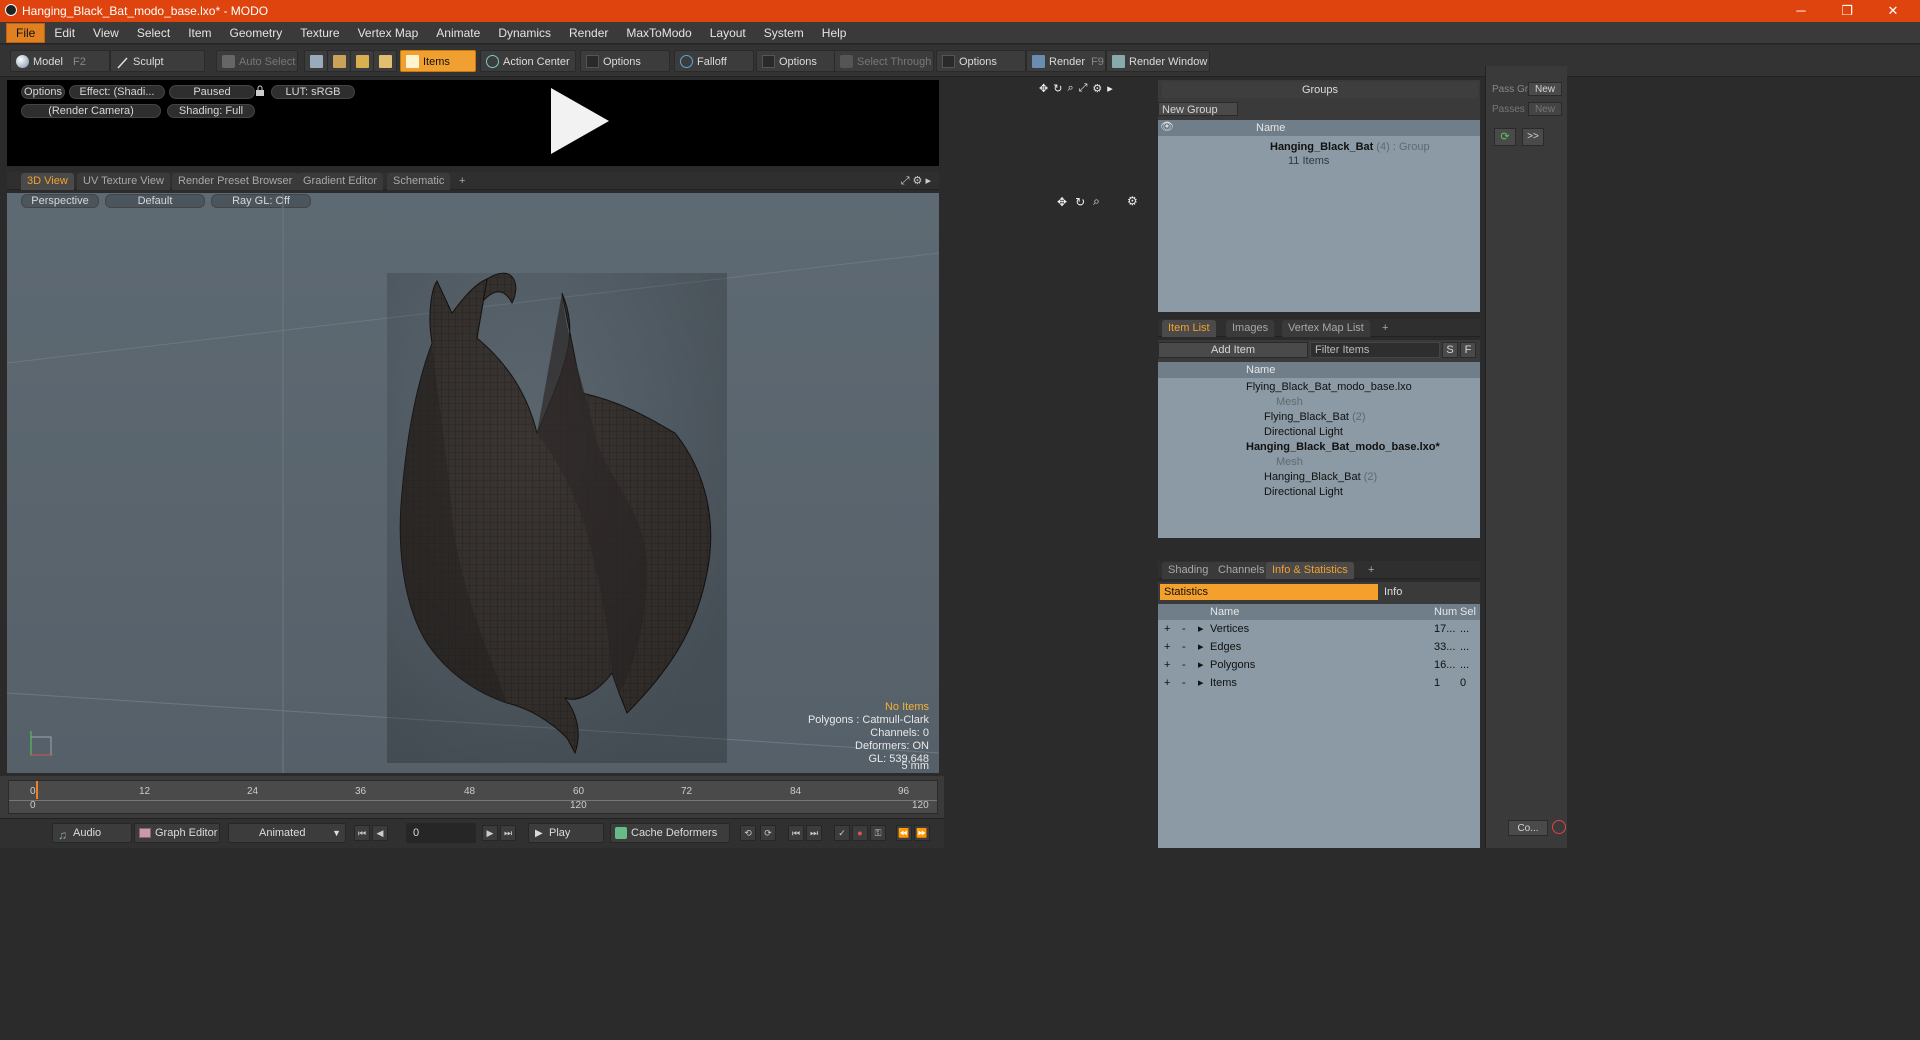  Describe the element at coordinates (1233, 350) in the screenshot. I see `add-item-button: Add Item` at that location.